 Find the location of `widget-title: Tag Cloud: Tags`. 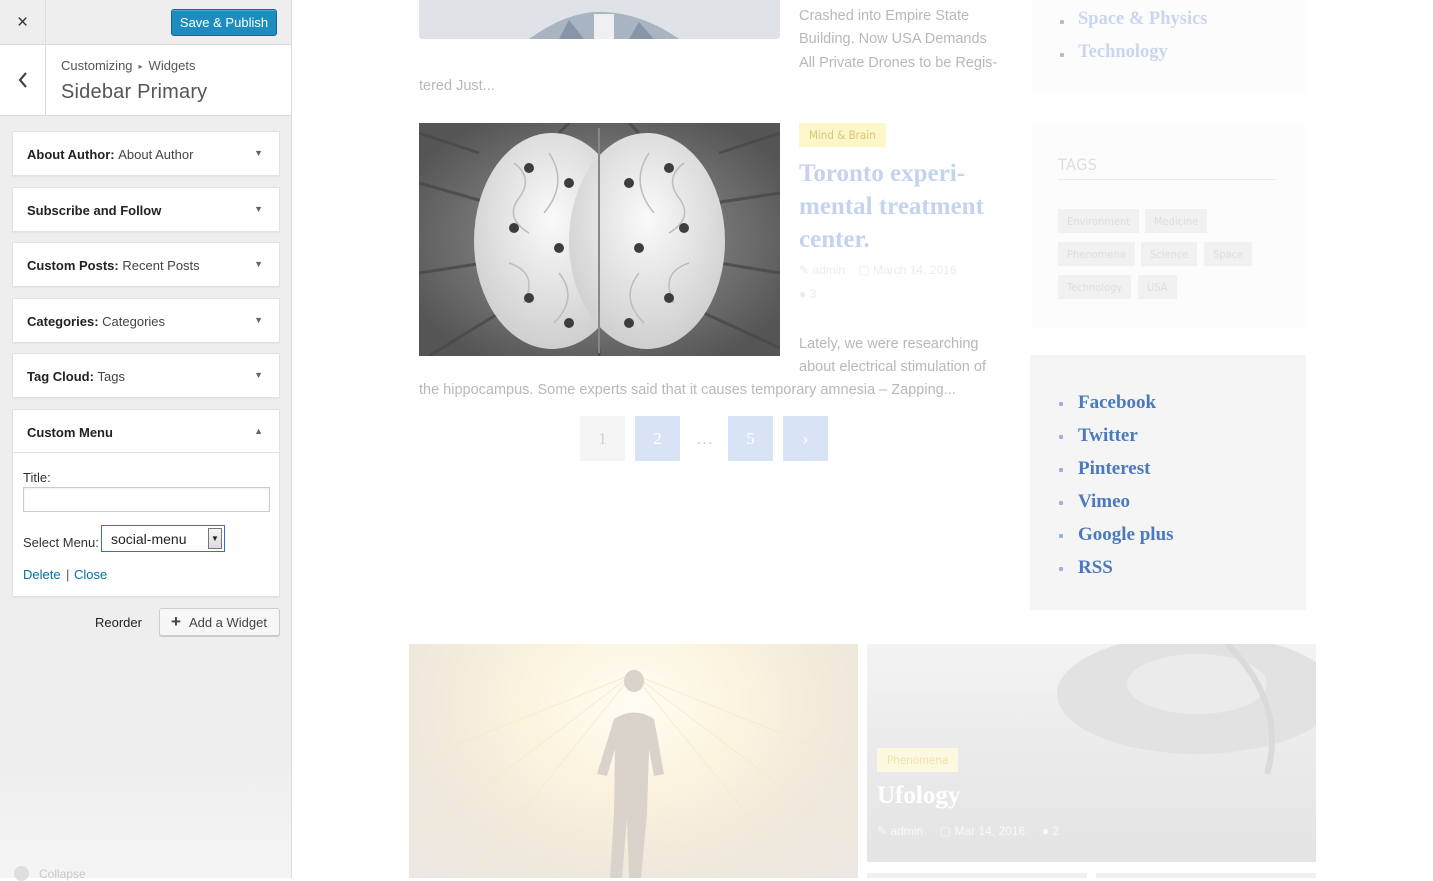

widget-title: Tag Cloud: Tags is located at coordinates (76, 376).